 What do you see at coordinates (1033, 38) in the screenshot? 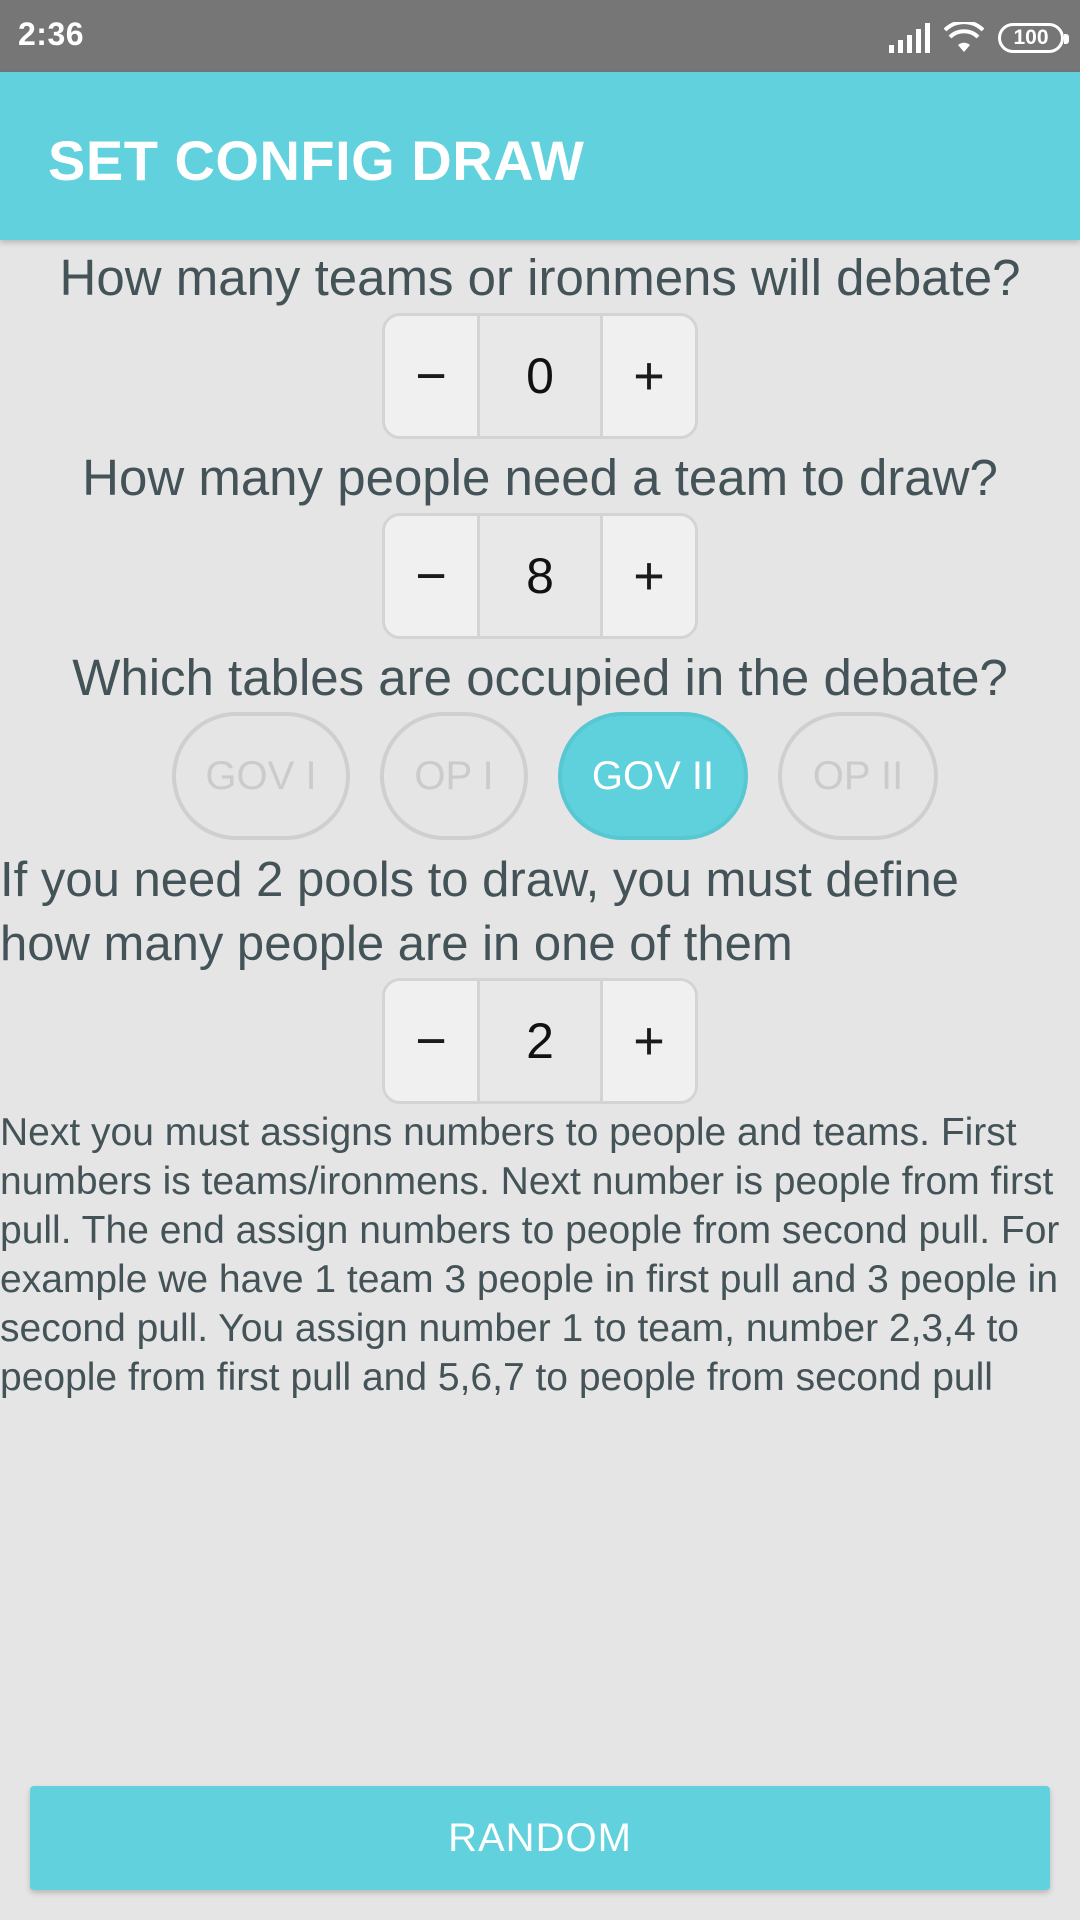
I see `battery-icon: 100` at bounding box center [1033, 38].